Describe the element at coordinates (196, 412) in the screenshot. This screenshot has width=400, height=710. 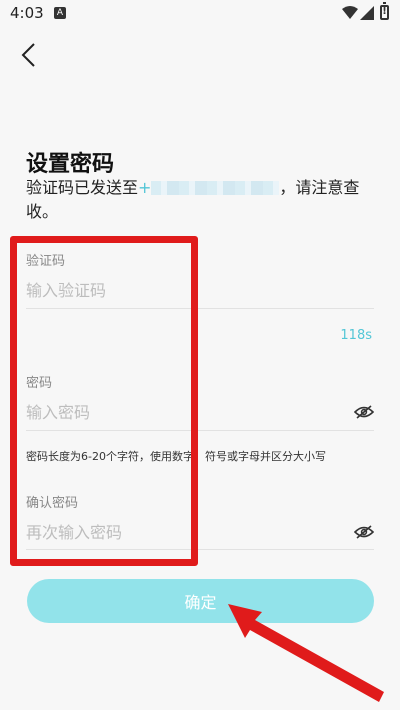
I see `password-input` at that location.